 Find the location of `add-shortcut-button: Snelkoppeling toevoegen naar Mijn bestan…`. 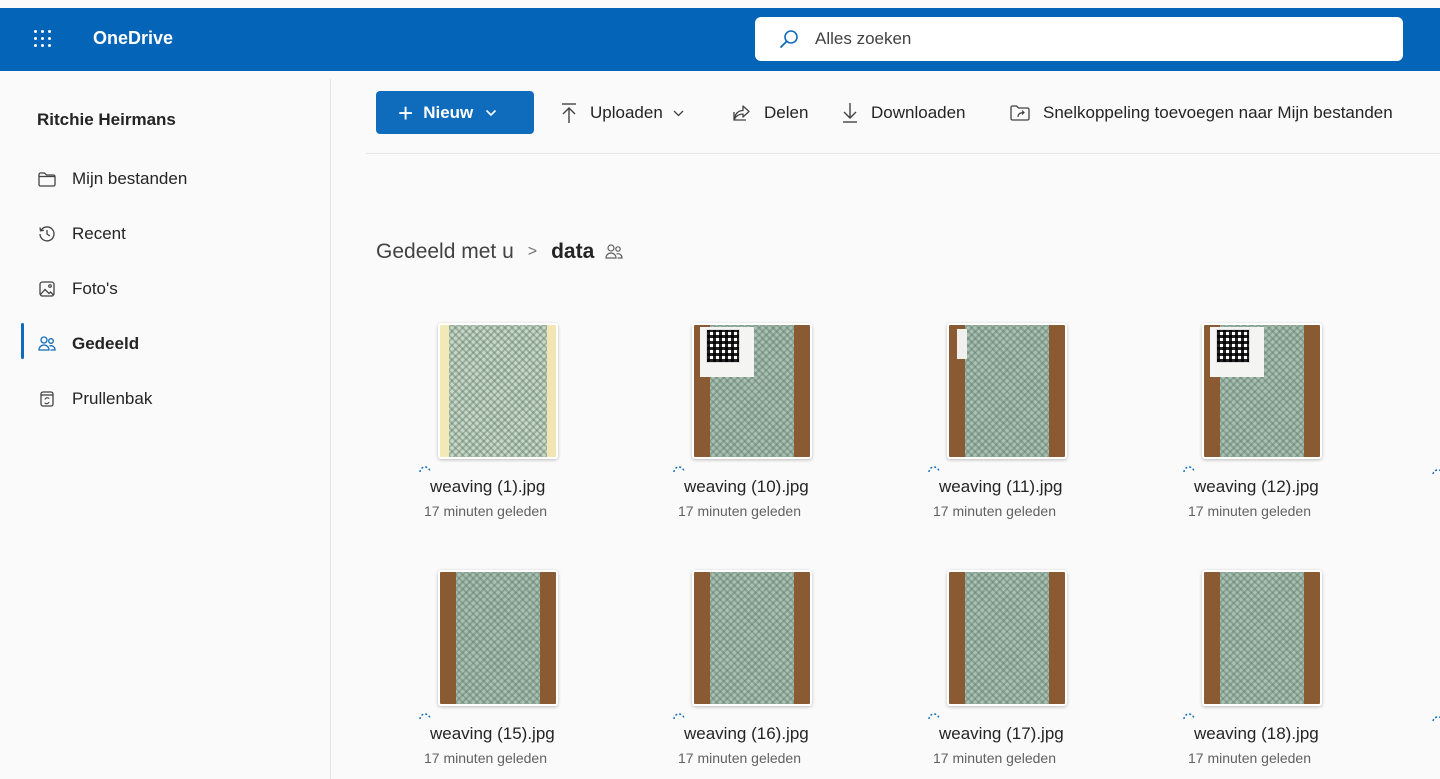

add-shortcut-button: Snelkoppeling toevoegen naar Mijn bestan… is located at coordinates (1201, 113).